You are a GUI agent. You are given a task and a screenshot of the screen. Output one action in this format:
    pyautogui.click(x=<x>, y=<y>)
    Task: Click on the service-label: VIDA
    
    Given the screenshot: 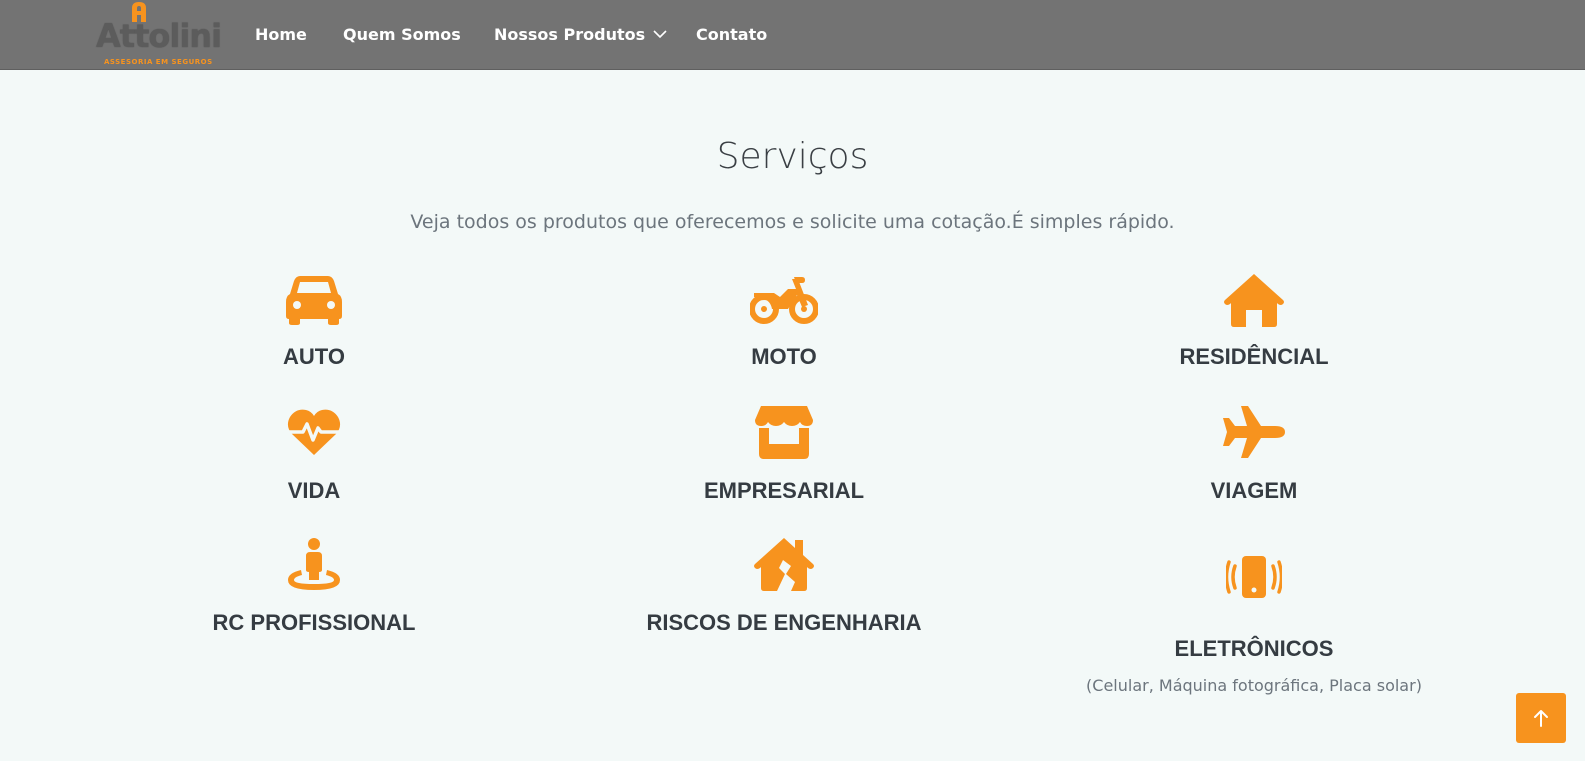 What is the action you would take?
    pyautogui.click(x=314, y=490)
    